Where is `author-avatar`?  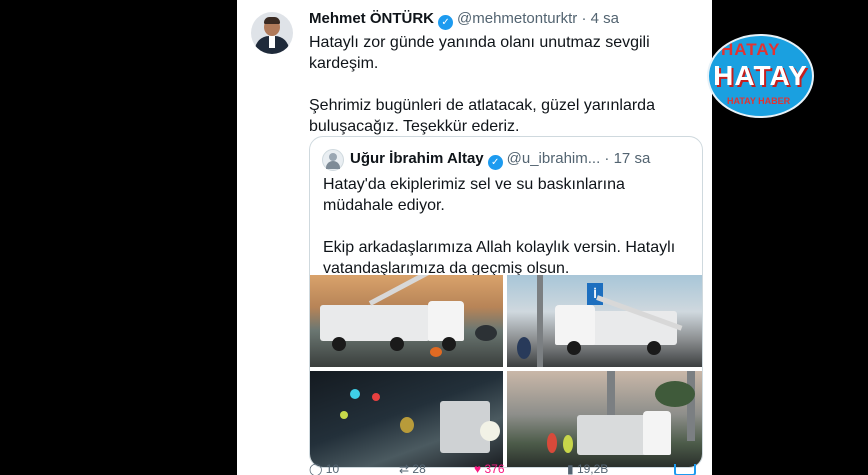 author-avatar is located at coordinates (272, 33).